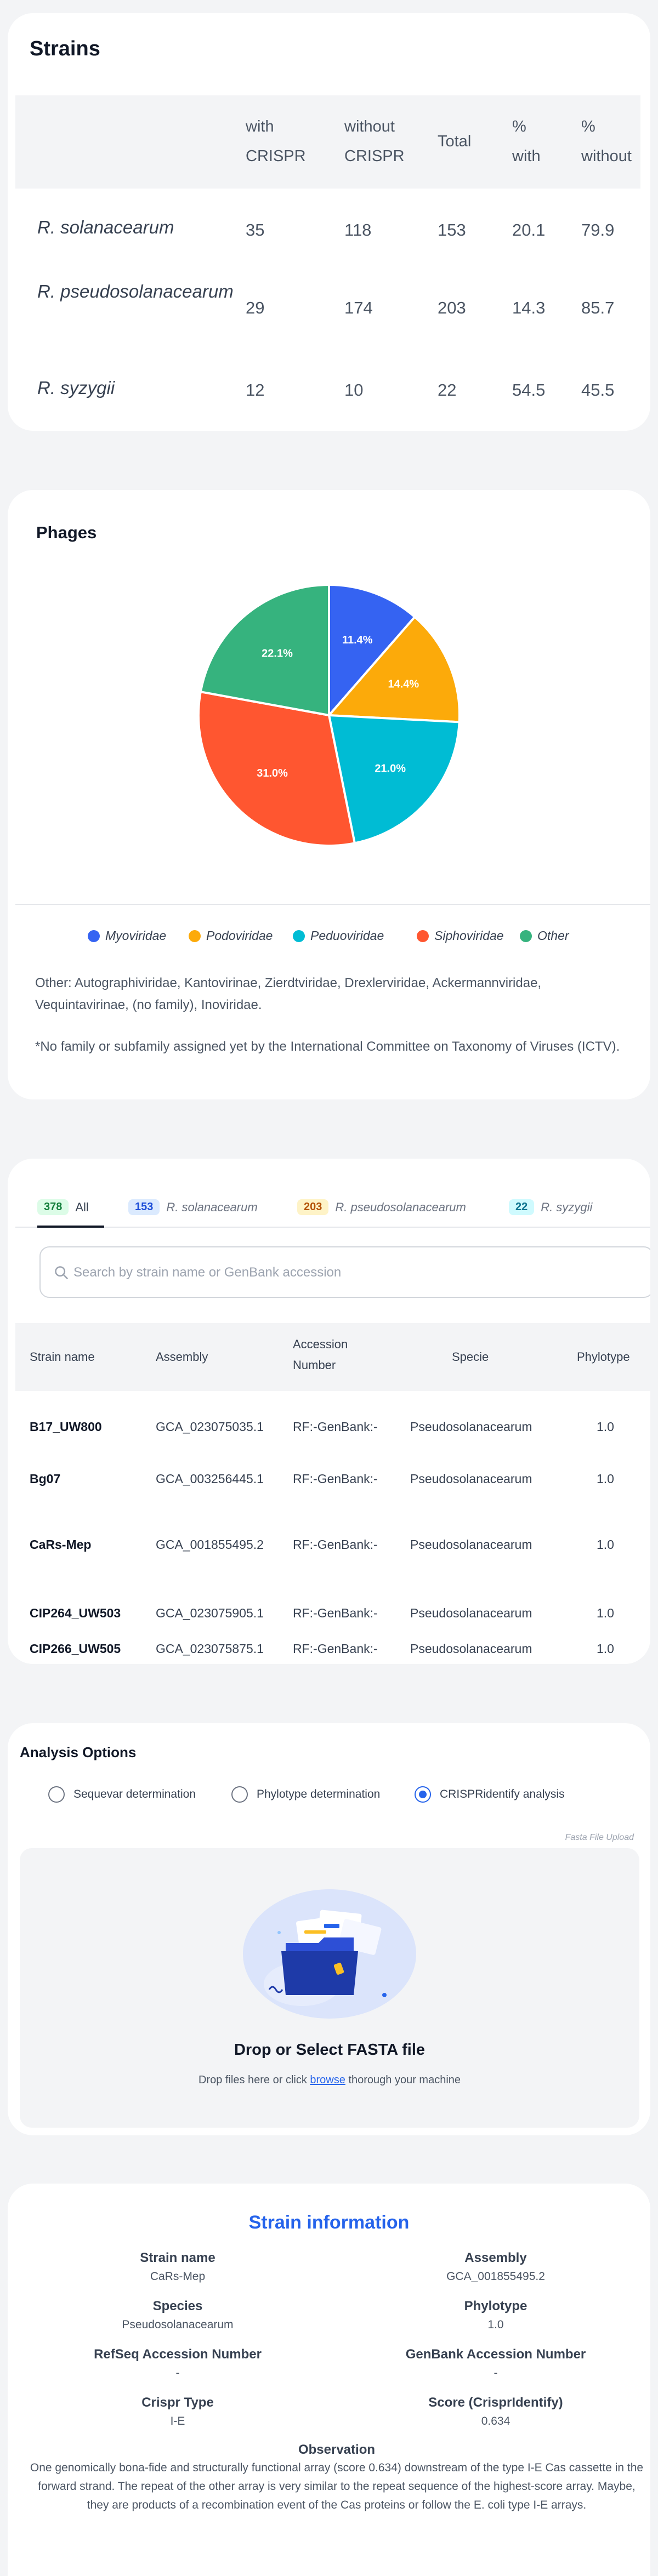  What do you see at coordinates (495, 2324) in the screenshot?
I see `field-value: 1.0` at bounding box center [495, 2324].